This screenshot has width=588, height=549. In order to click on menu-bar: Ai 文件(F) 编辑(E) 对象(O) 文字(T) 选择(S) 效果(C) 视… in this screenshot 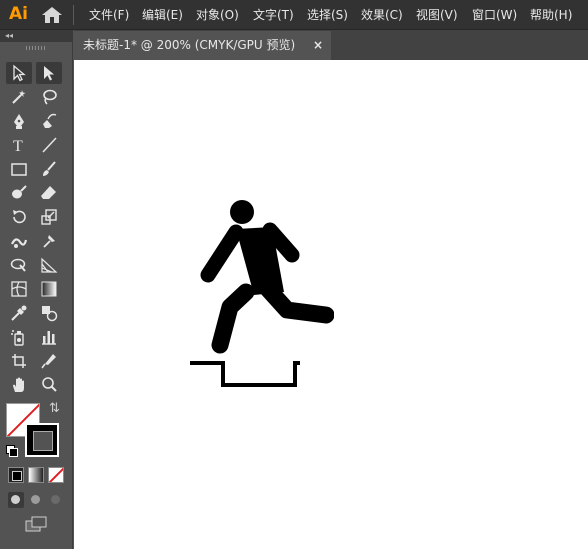, I will do `click(294, 15)`.